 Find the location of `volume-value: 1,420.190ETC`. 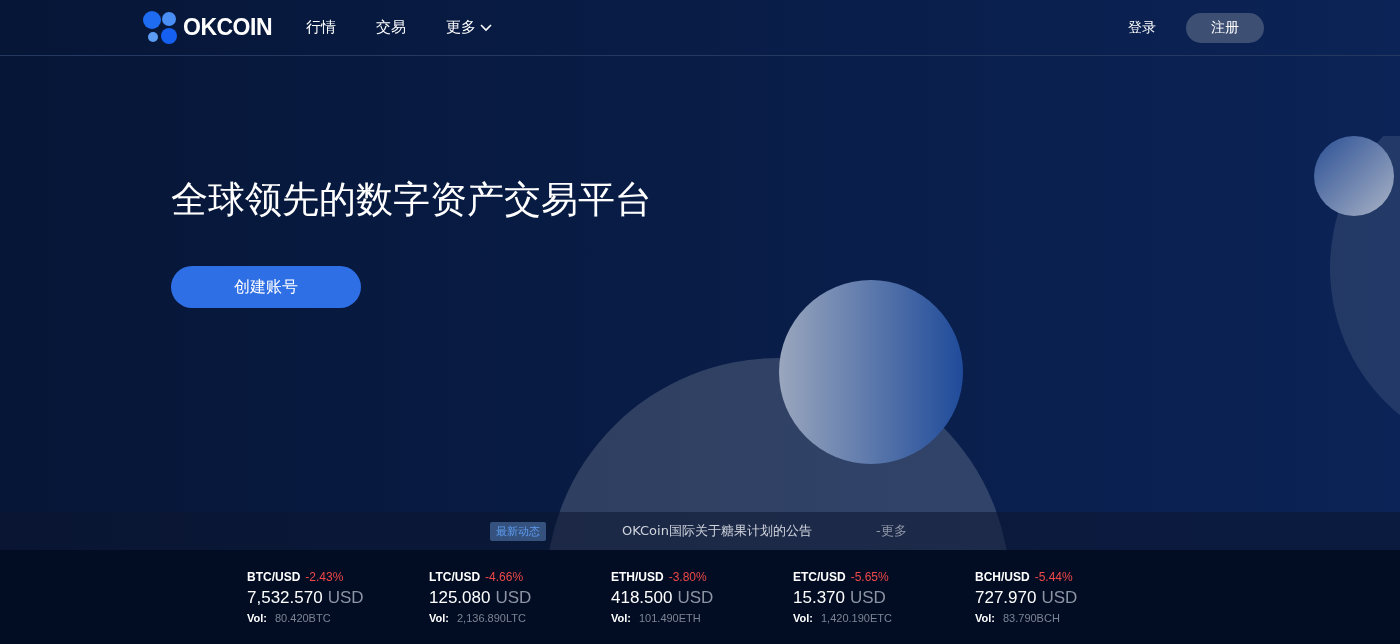

volume-value: 1,420.190ETC is located at coordinates (856, 618).